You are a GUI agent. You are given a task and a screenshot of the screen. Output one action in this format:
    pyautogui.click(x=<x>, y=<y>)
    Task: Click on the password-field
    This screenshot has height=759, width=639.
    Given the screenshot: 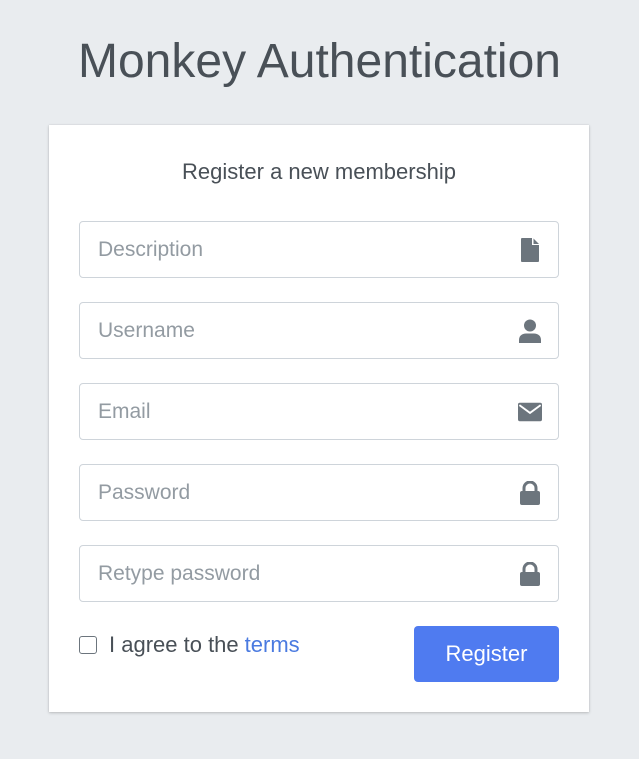 What is the action you would take?
    pyautogui.click(x=319, y=492)
    